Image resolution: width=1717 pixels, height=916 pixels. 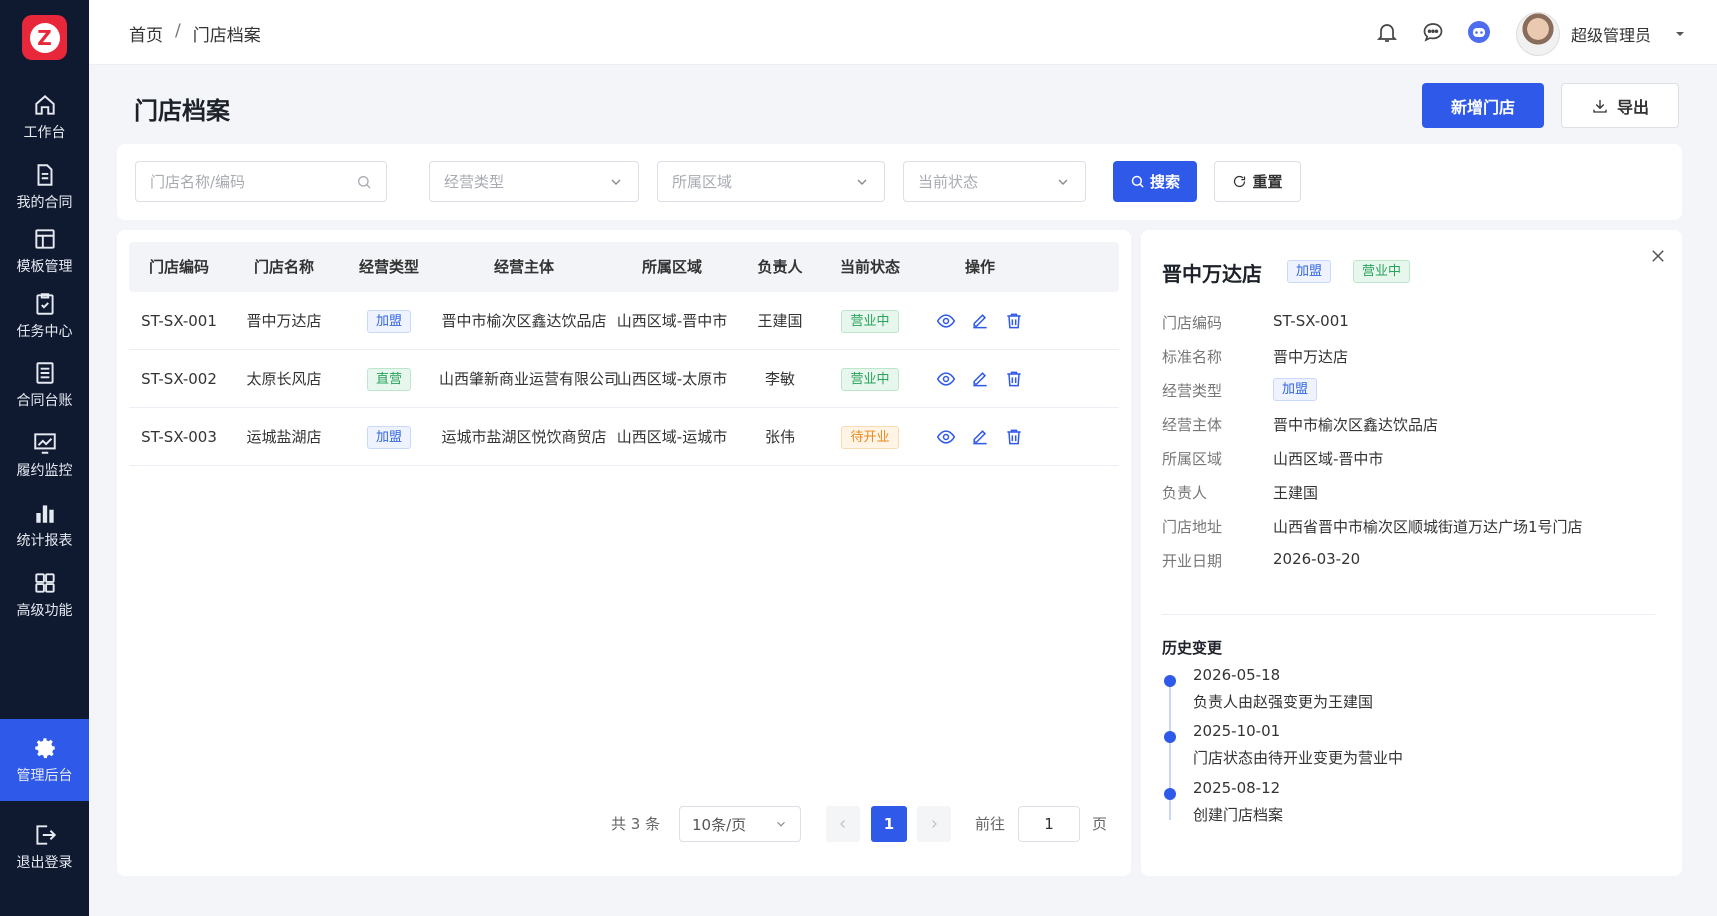 I want to click on status-tag: 营业中, so click(x=870, y=379).